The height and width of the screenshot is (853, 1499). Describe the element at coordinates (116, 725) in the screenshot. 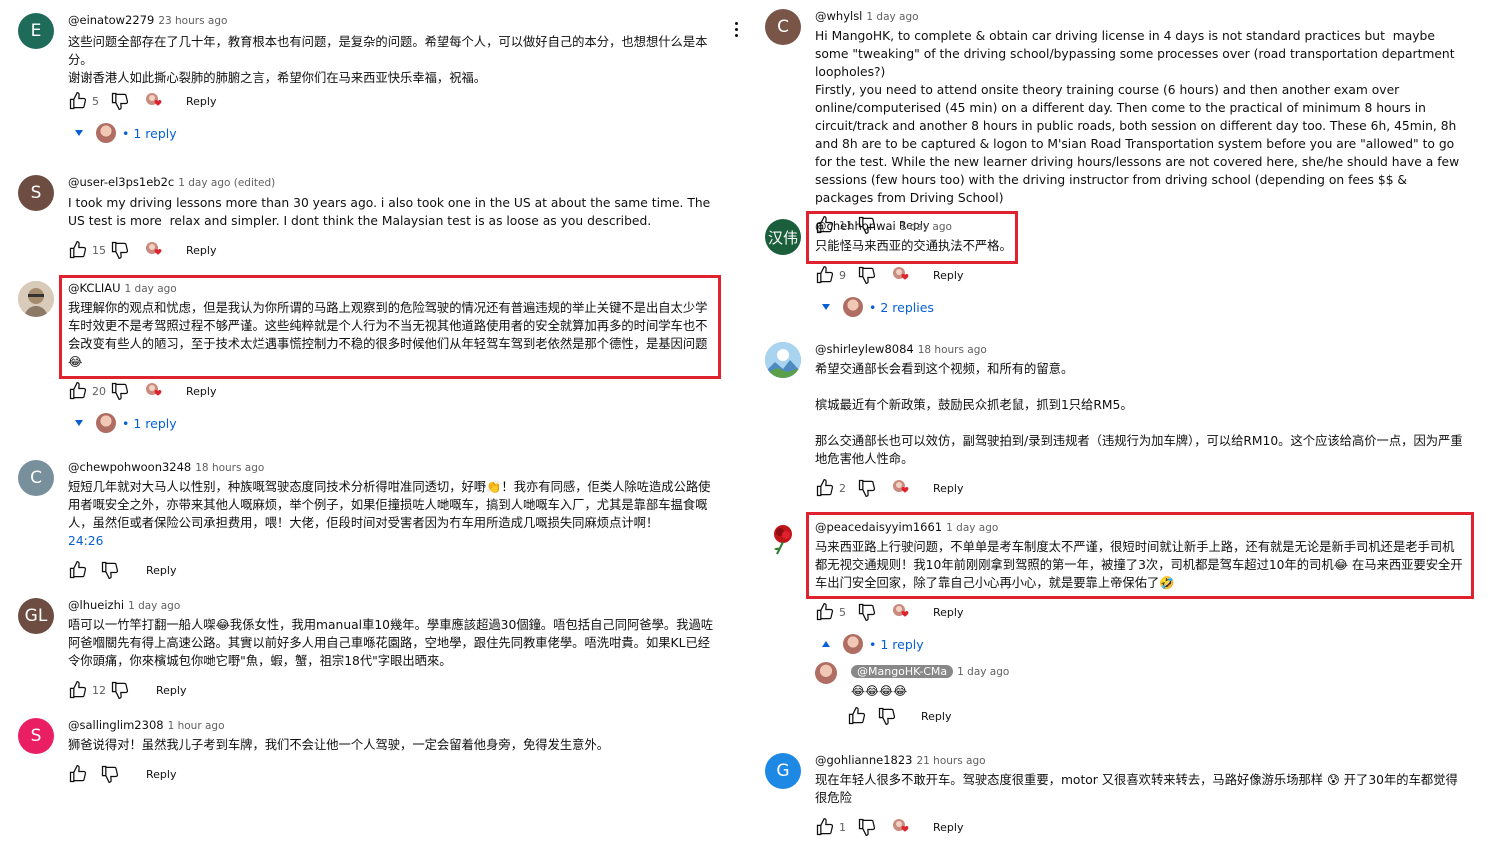

I see `comment-author: @sallinglim2308` at that location.